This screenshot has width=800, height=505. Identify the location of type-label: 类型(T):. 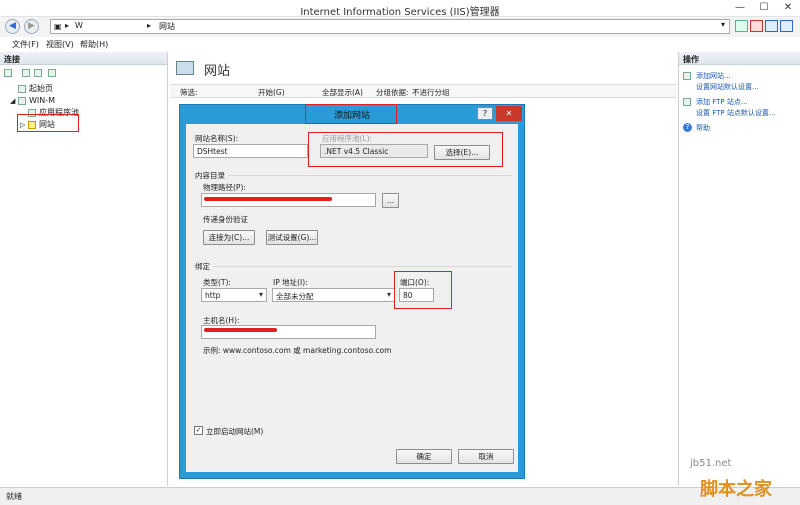
(217, 282).